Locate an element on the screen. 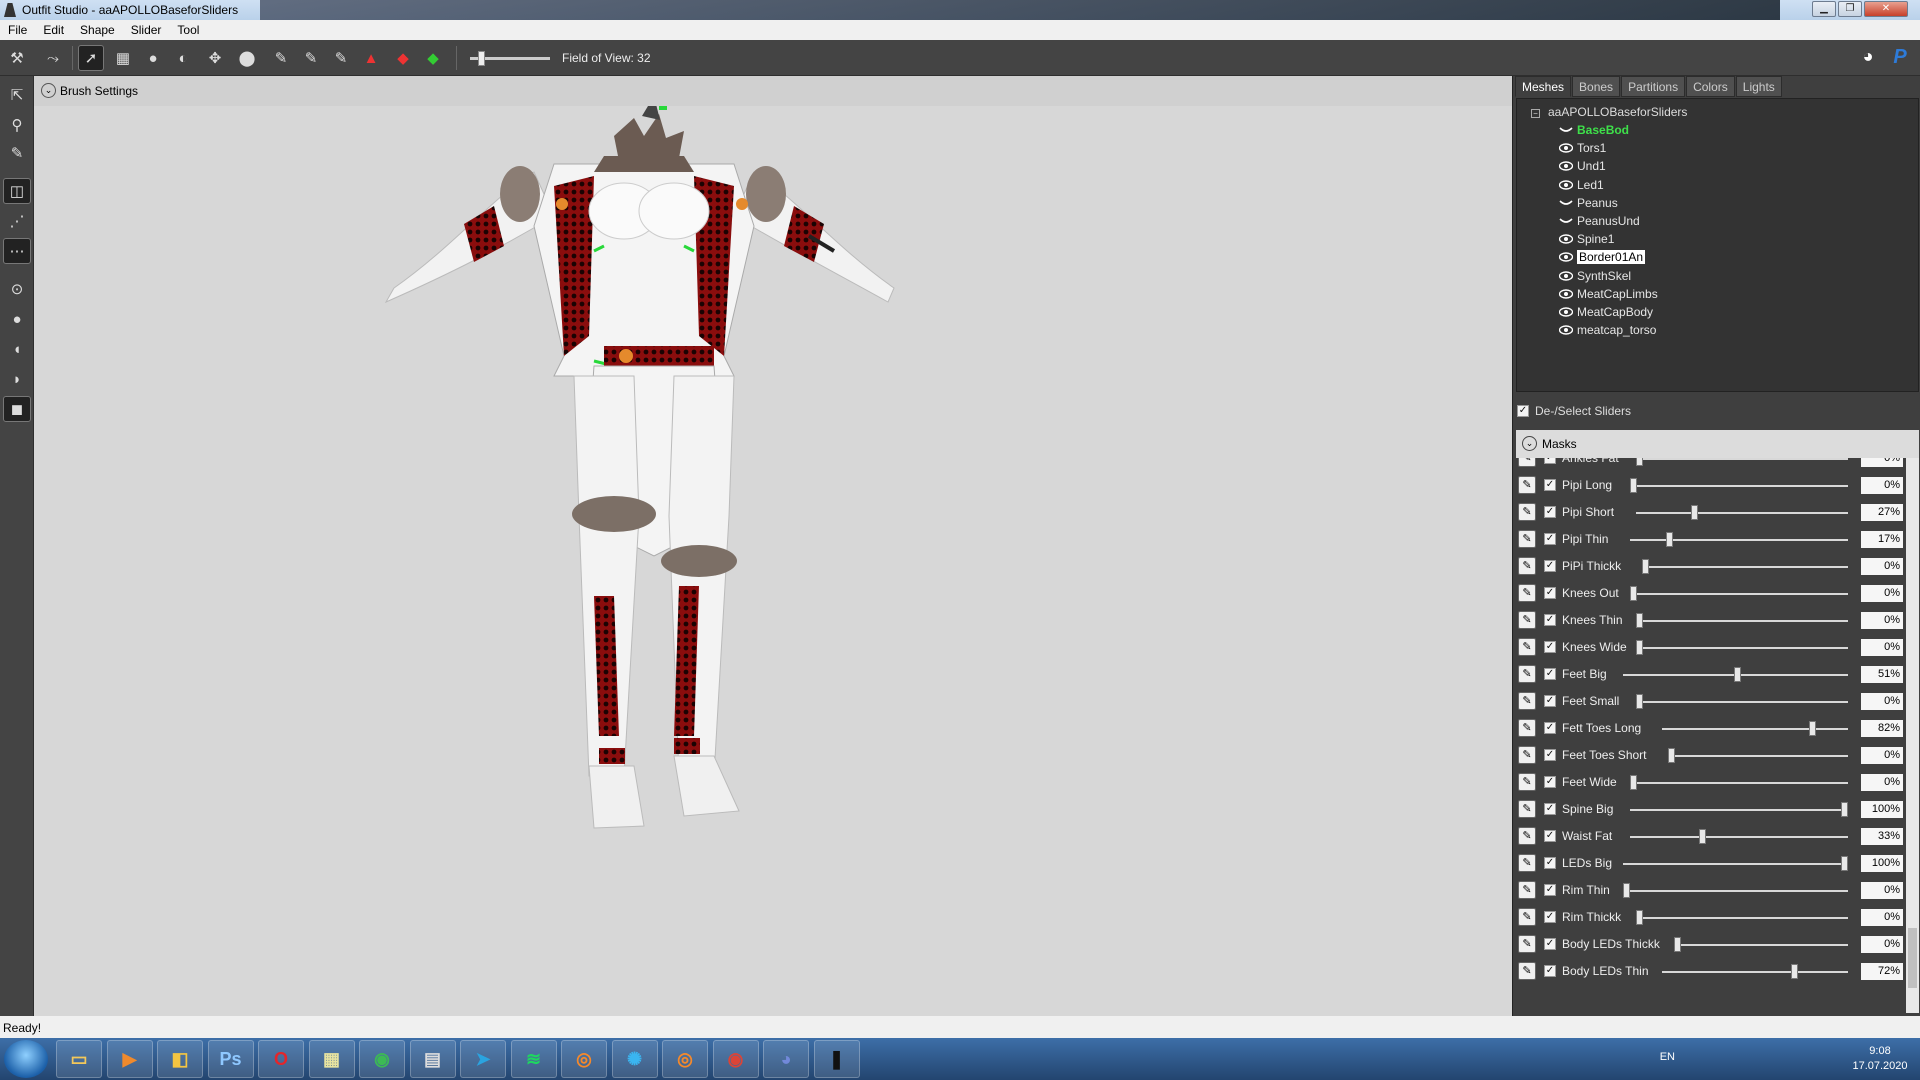  tree-item-mesh: MeatCapLimbs is located at coordinates (1608, 294).